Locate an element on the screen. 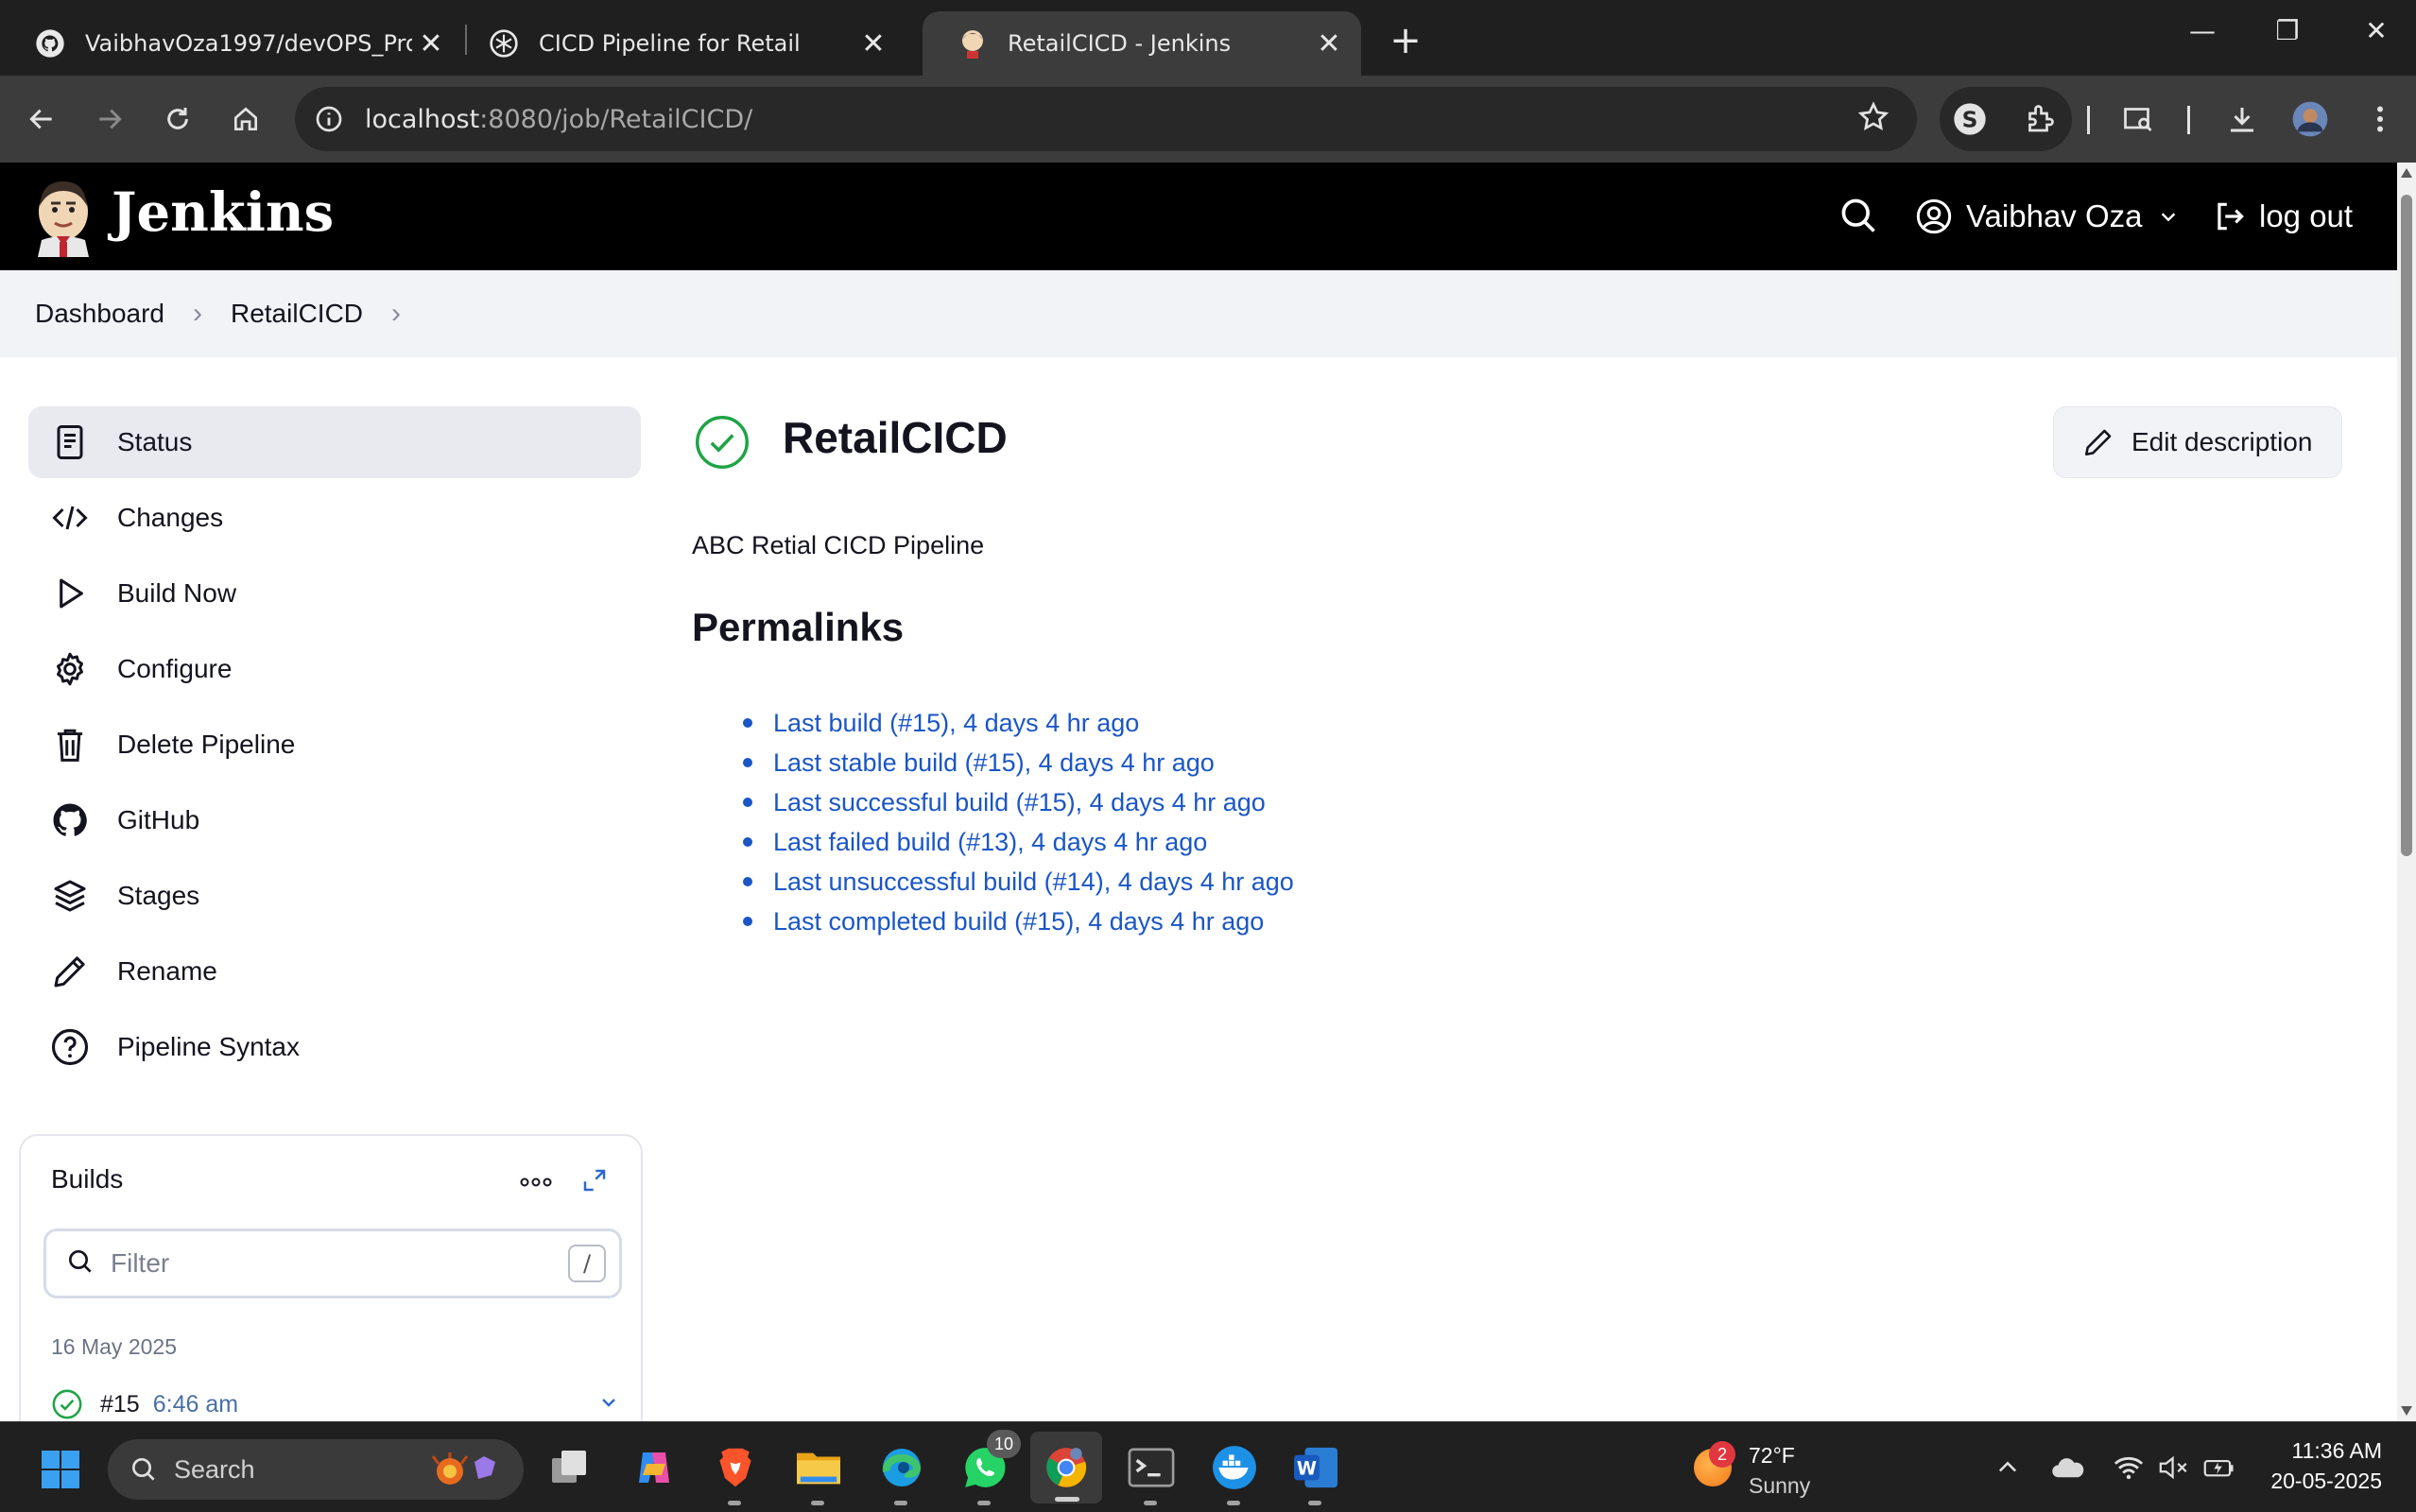  builds-filter: / is located at coordinates (332, 1263).